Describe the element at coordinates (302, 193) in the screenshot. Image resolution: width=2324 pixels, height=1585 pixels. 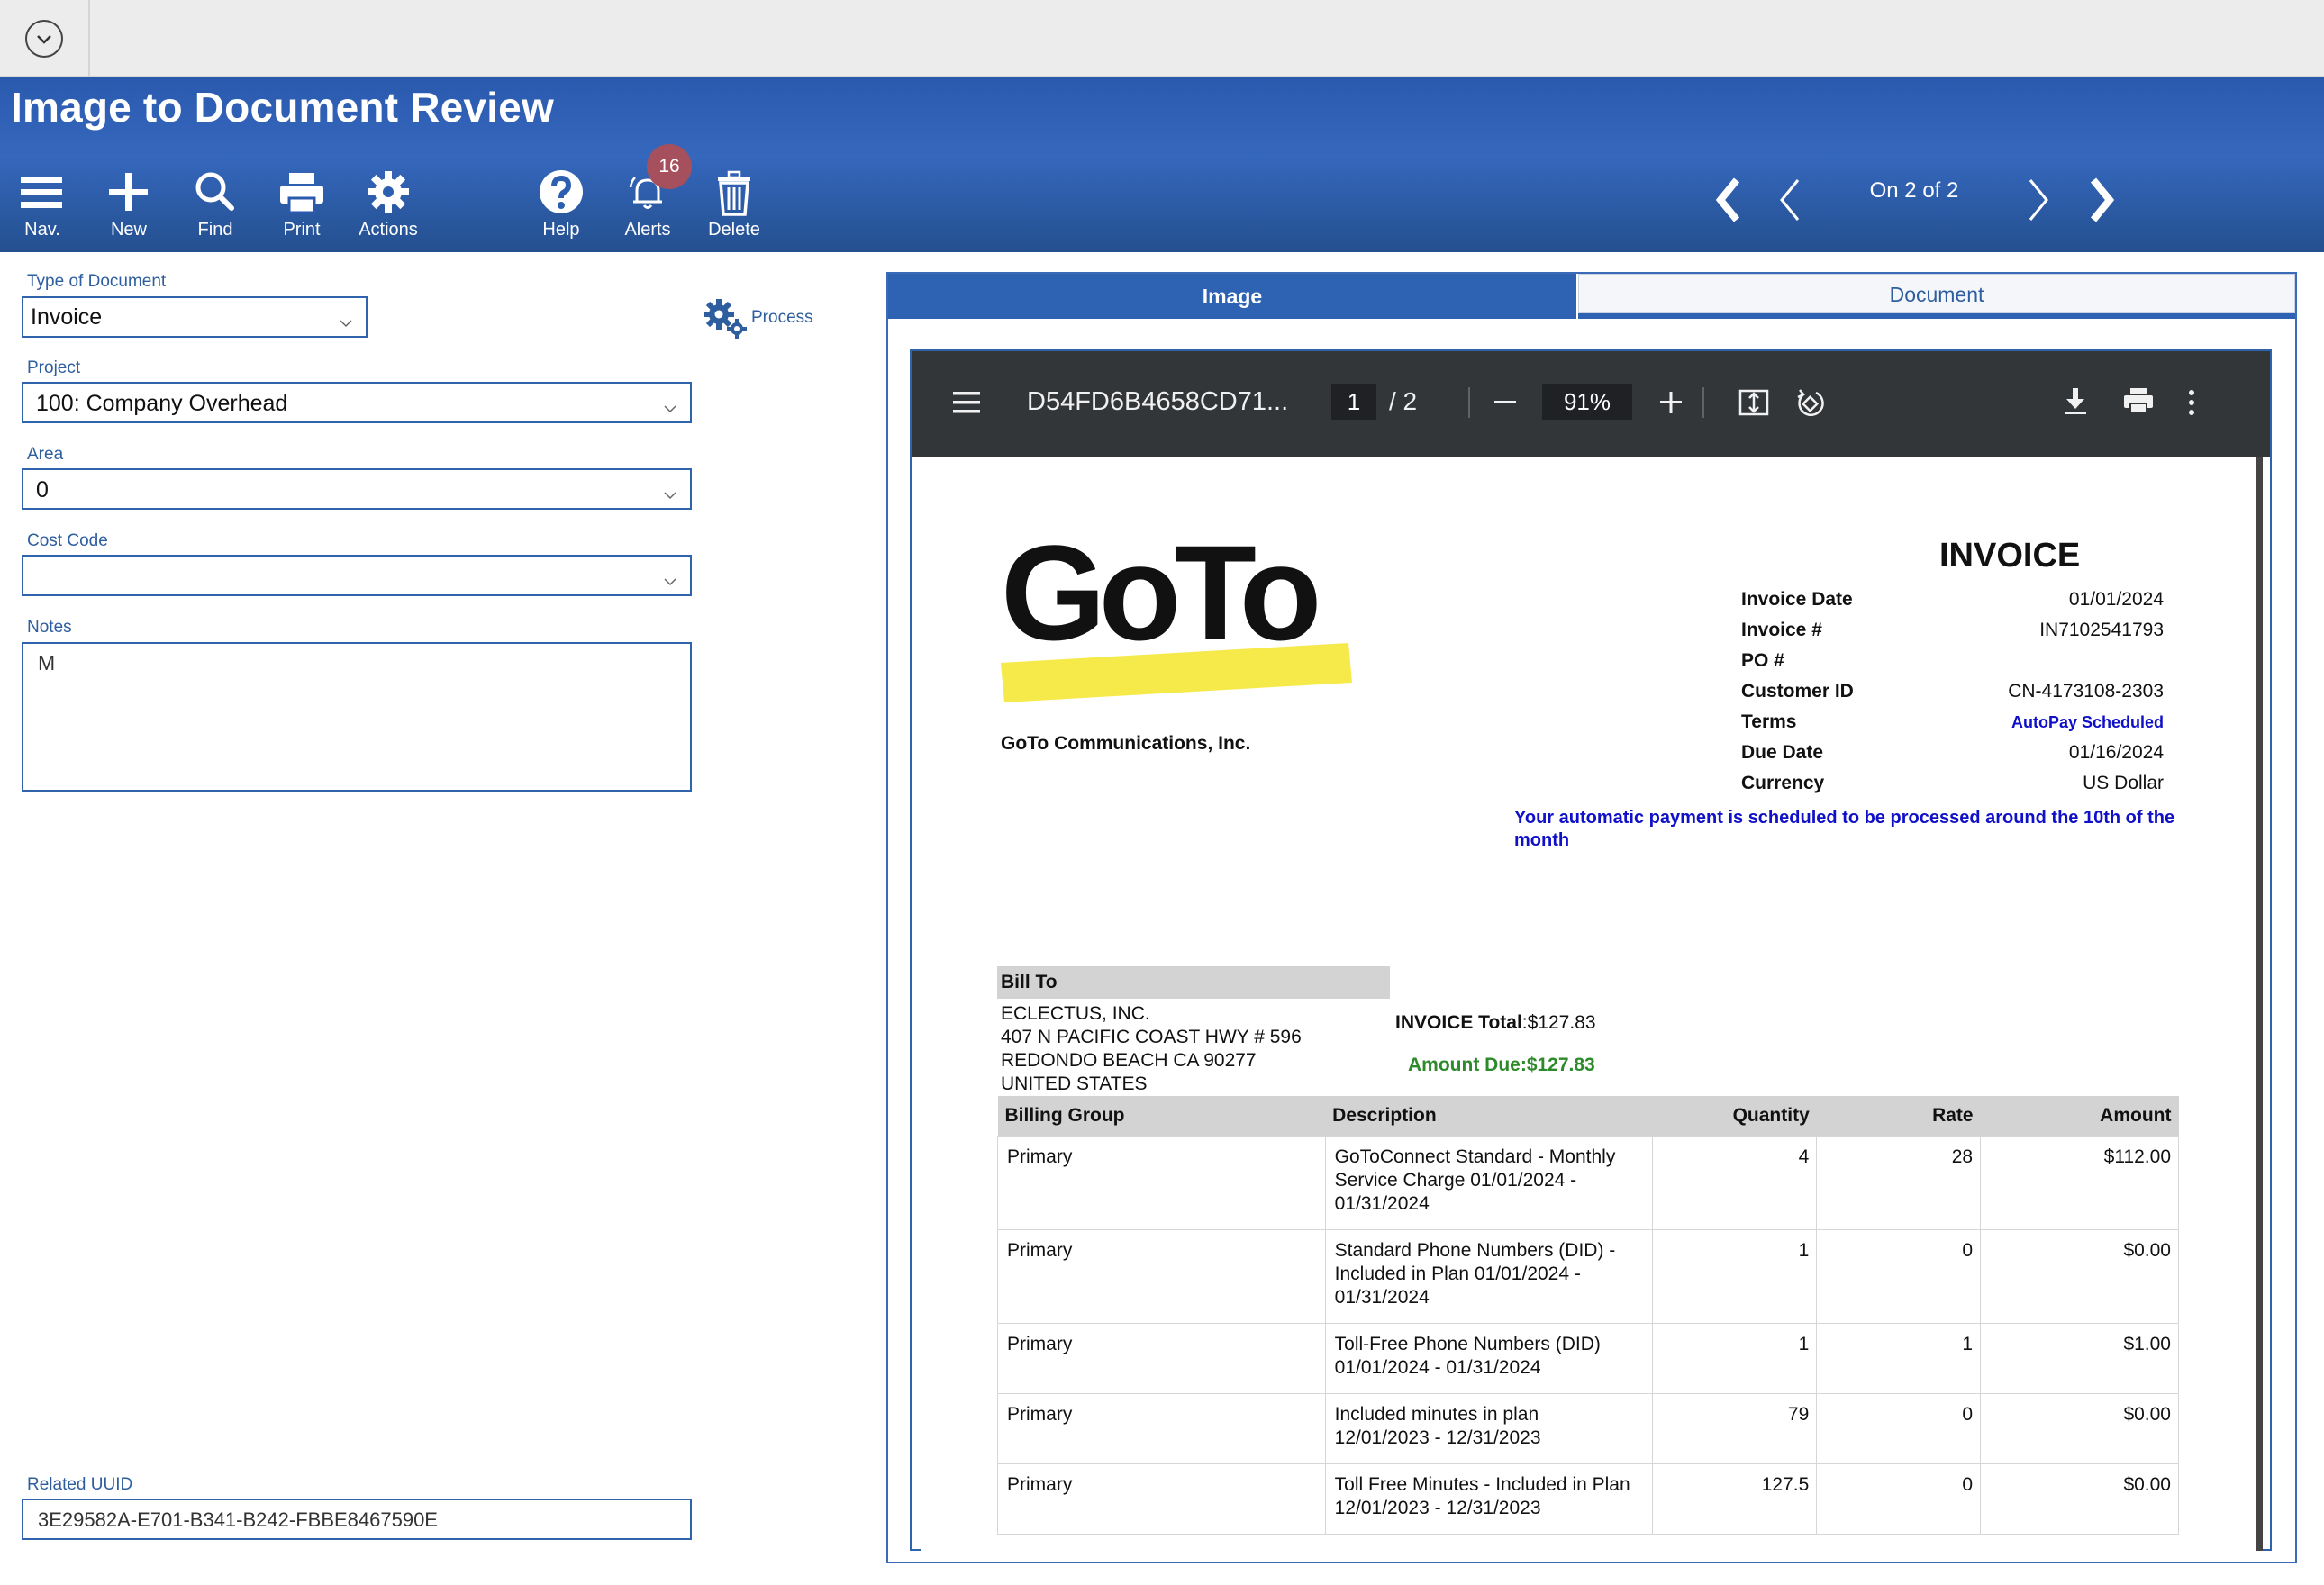
I see `printer-icon` at that location.